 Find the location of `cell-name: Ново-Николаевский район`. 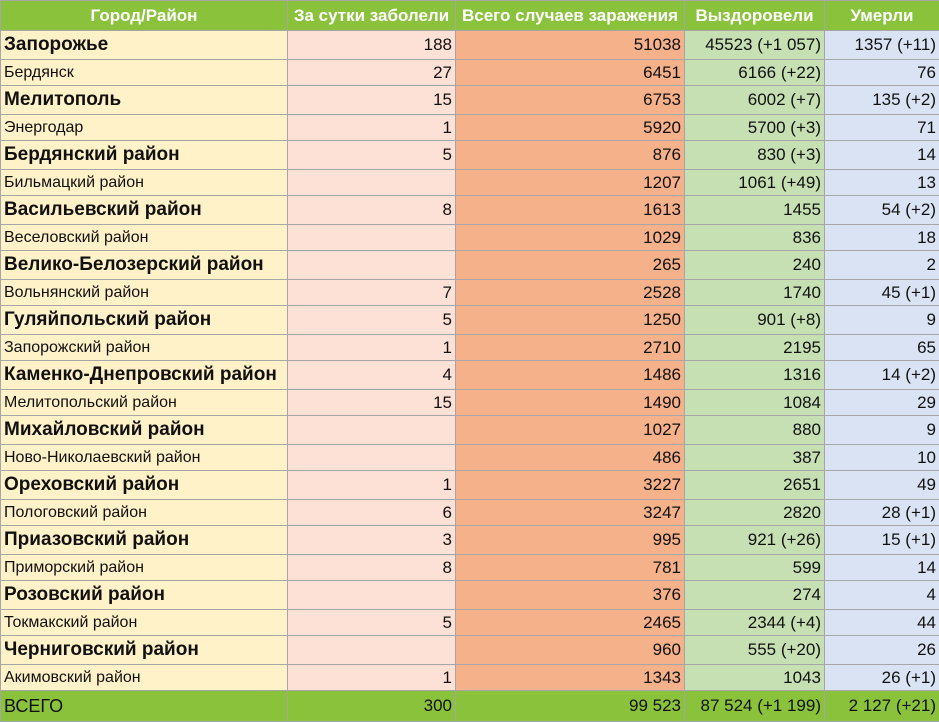

cell-name: Ново-Николаевский район is located at coordinates (144, 458).